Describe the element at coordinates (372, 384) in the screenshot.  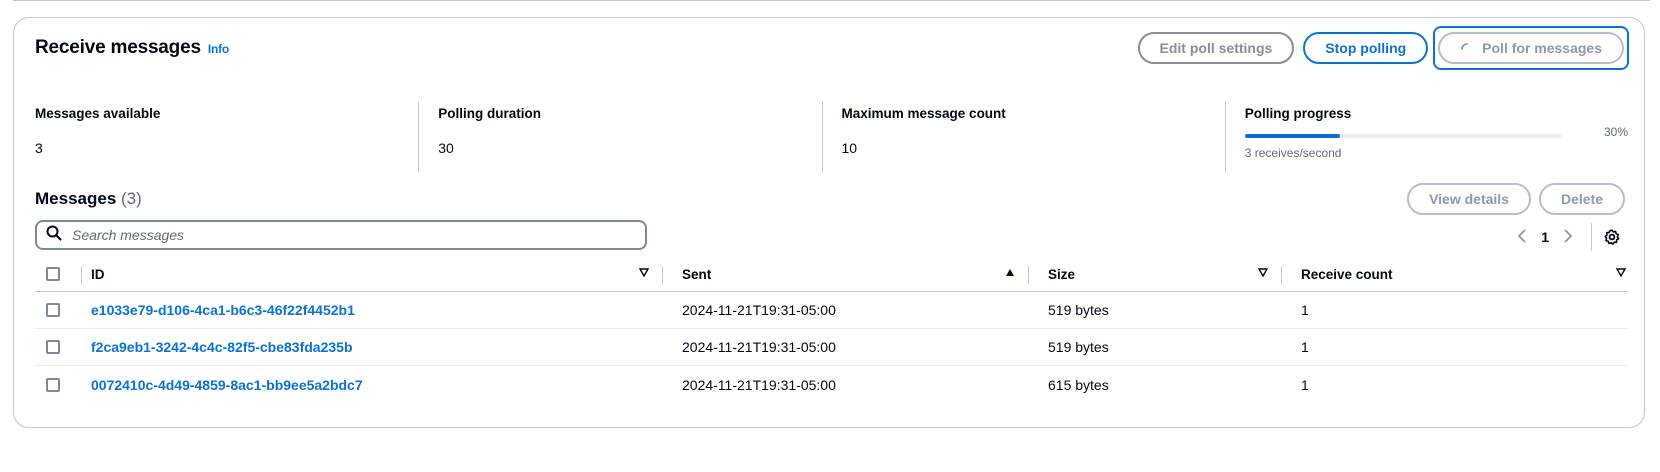
I see `cell-id: 0072410c-4d49-4859-8ac1-bb9ee5a2bdc7` at that location.